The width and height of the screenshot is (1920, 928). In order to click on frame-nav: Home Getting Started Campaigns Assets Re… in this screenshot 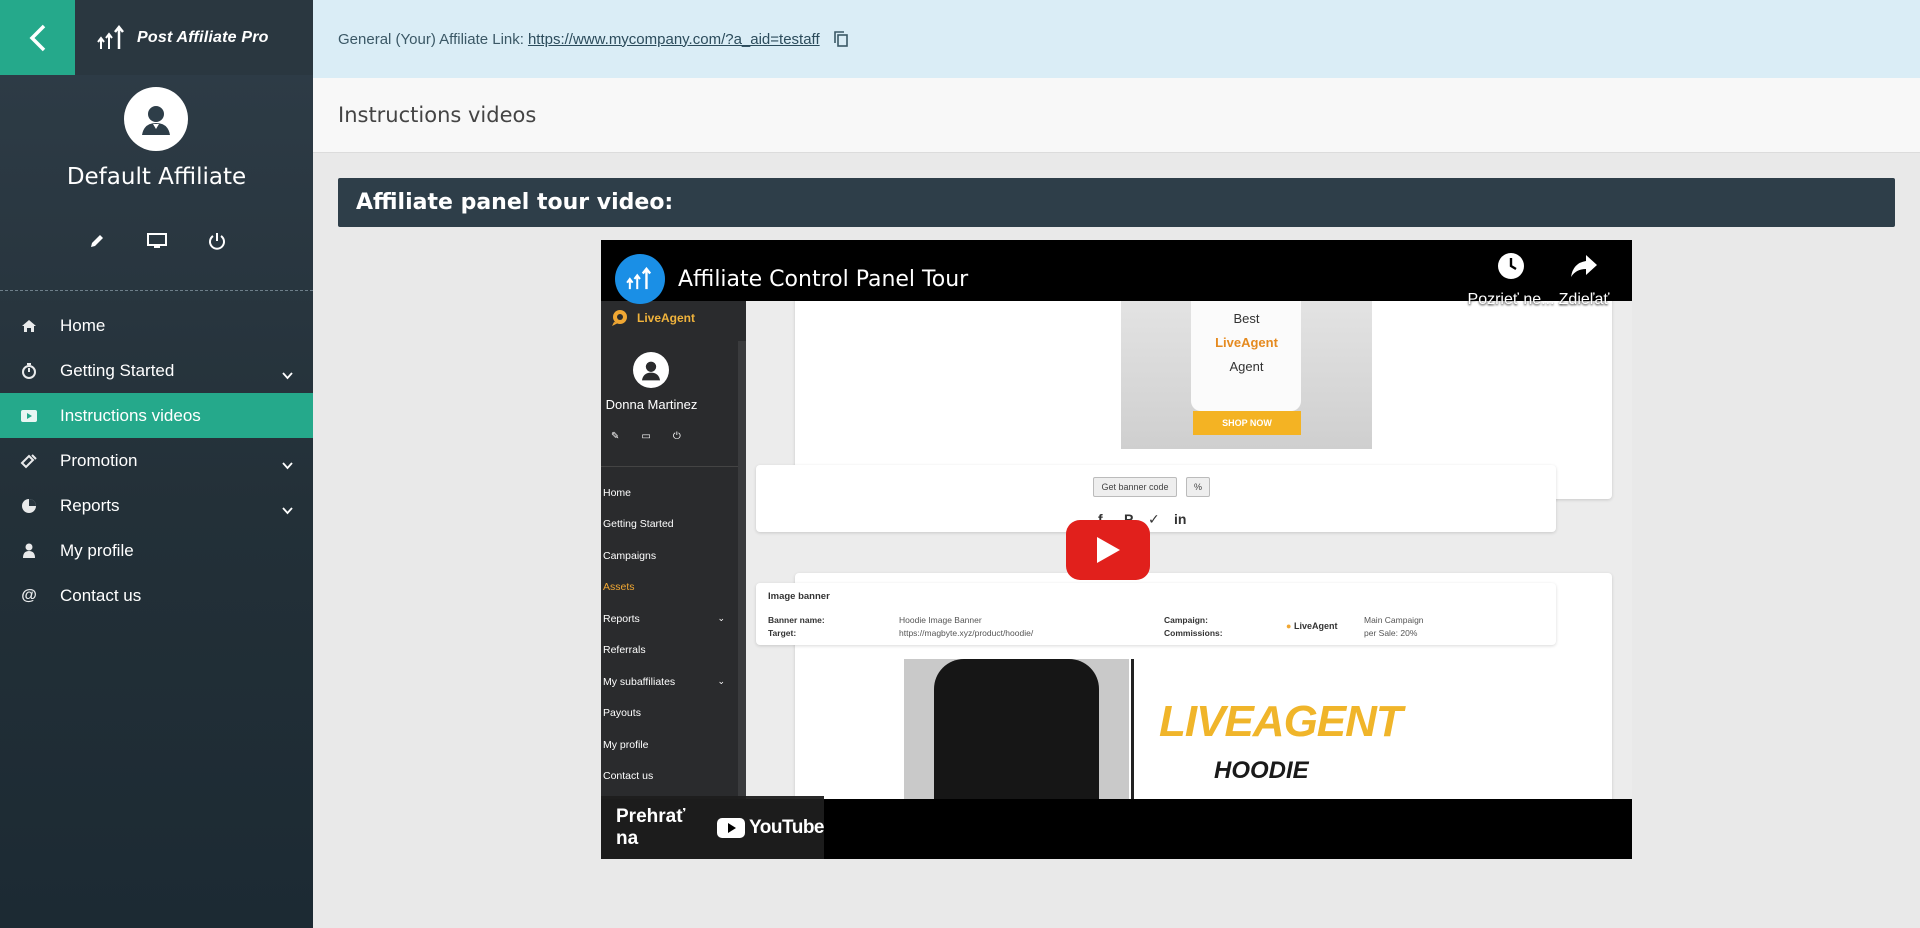, I will do `click(665, 634)`.